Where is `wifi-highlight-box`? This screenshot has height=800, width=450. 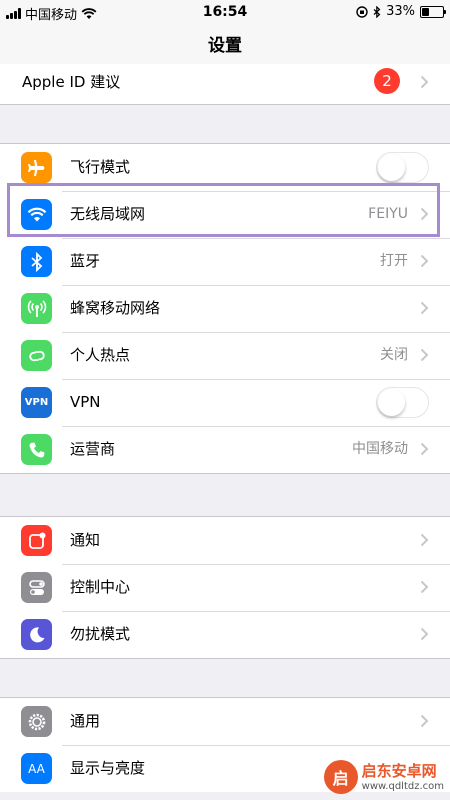 wifi-highlight-box is located at coordinates (223, 210).